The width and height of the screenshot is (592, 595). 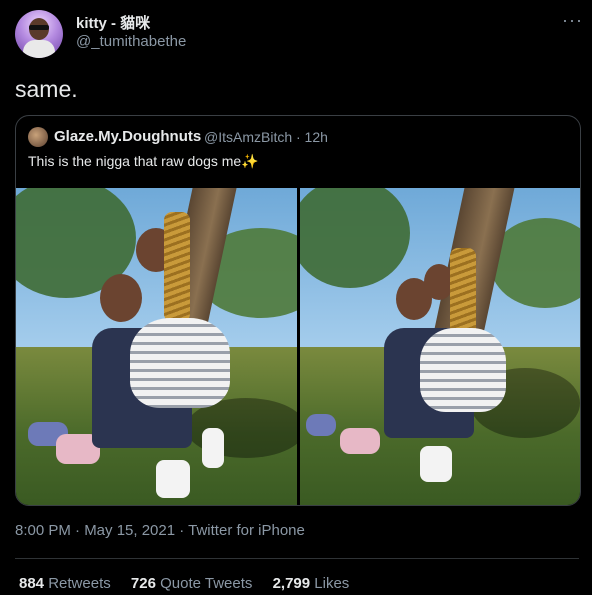 I want to click on author-handle: @_tumithabethe, so click(x=131, y=41).